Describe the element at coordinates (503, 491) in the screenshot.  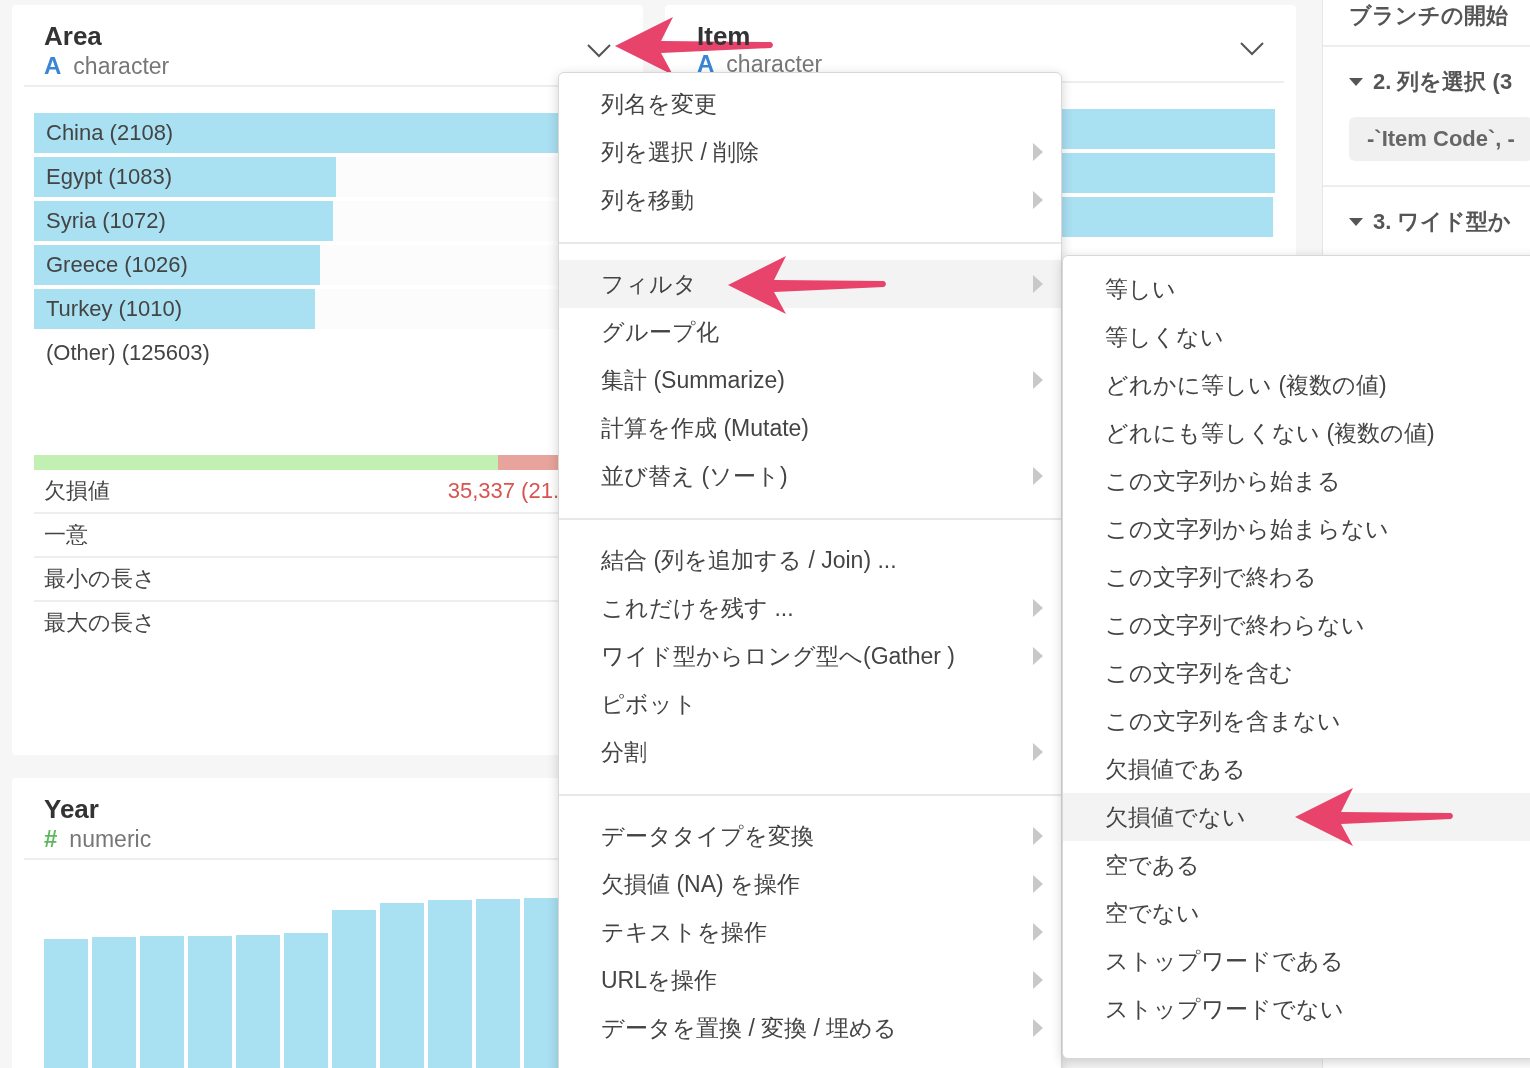
I see `stat-value: 35,337 (21.` at that location.